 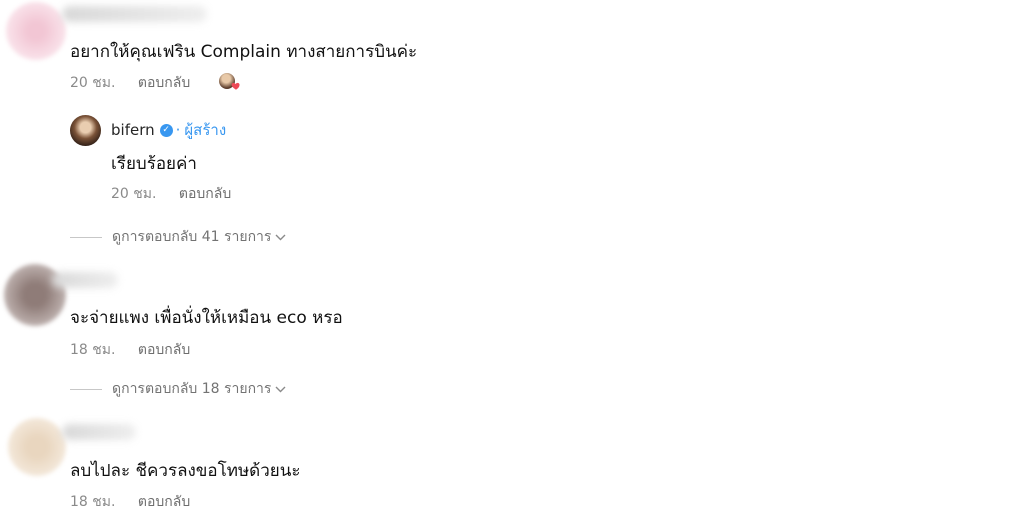 What do you see at coordinates (134, 194) in the screenshot?
I see `reply-timestamp: 20 ชม.` at bounding box center [134, 194].